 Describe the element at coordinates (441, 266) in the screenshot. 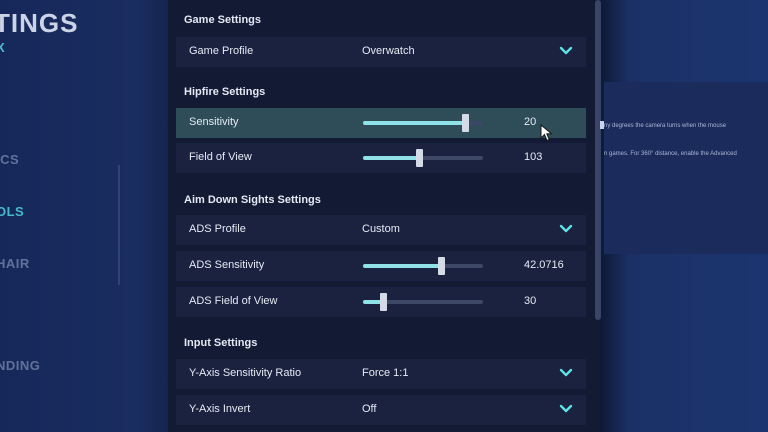

I see `ads-sensitivity-slider-thumb` at that location.